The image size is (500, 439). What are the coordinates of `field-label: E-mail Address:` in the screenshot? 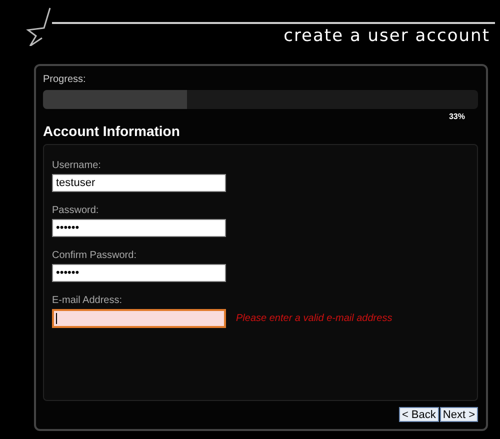 It's located at (88, 300).